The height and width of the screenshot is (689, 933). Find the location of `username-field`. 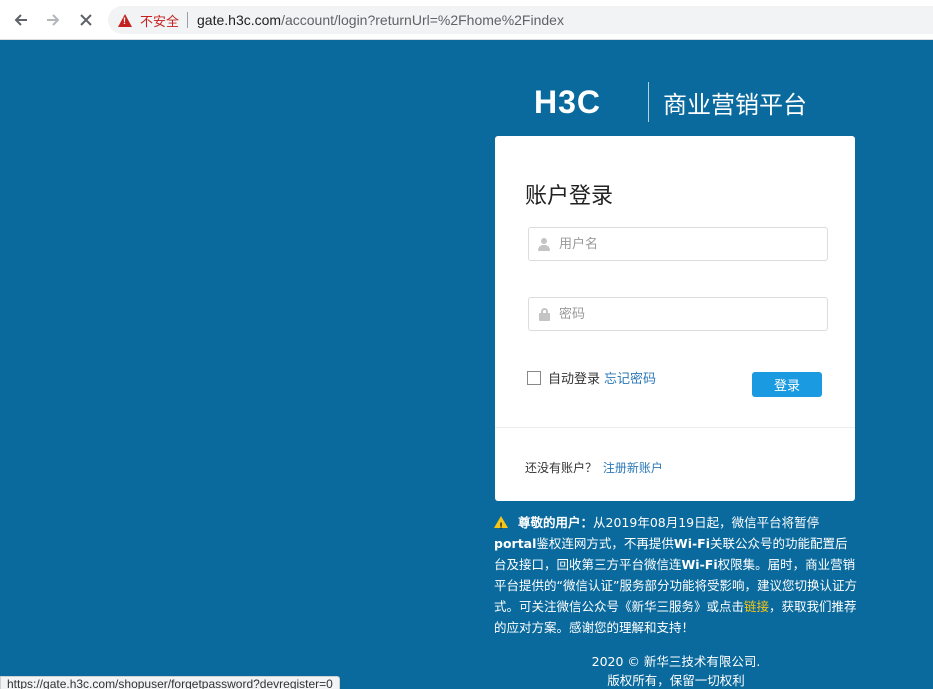

username-field is located at coordinates (678, 244).